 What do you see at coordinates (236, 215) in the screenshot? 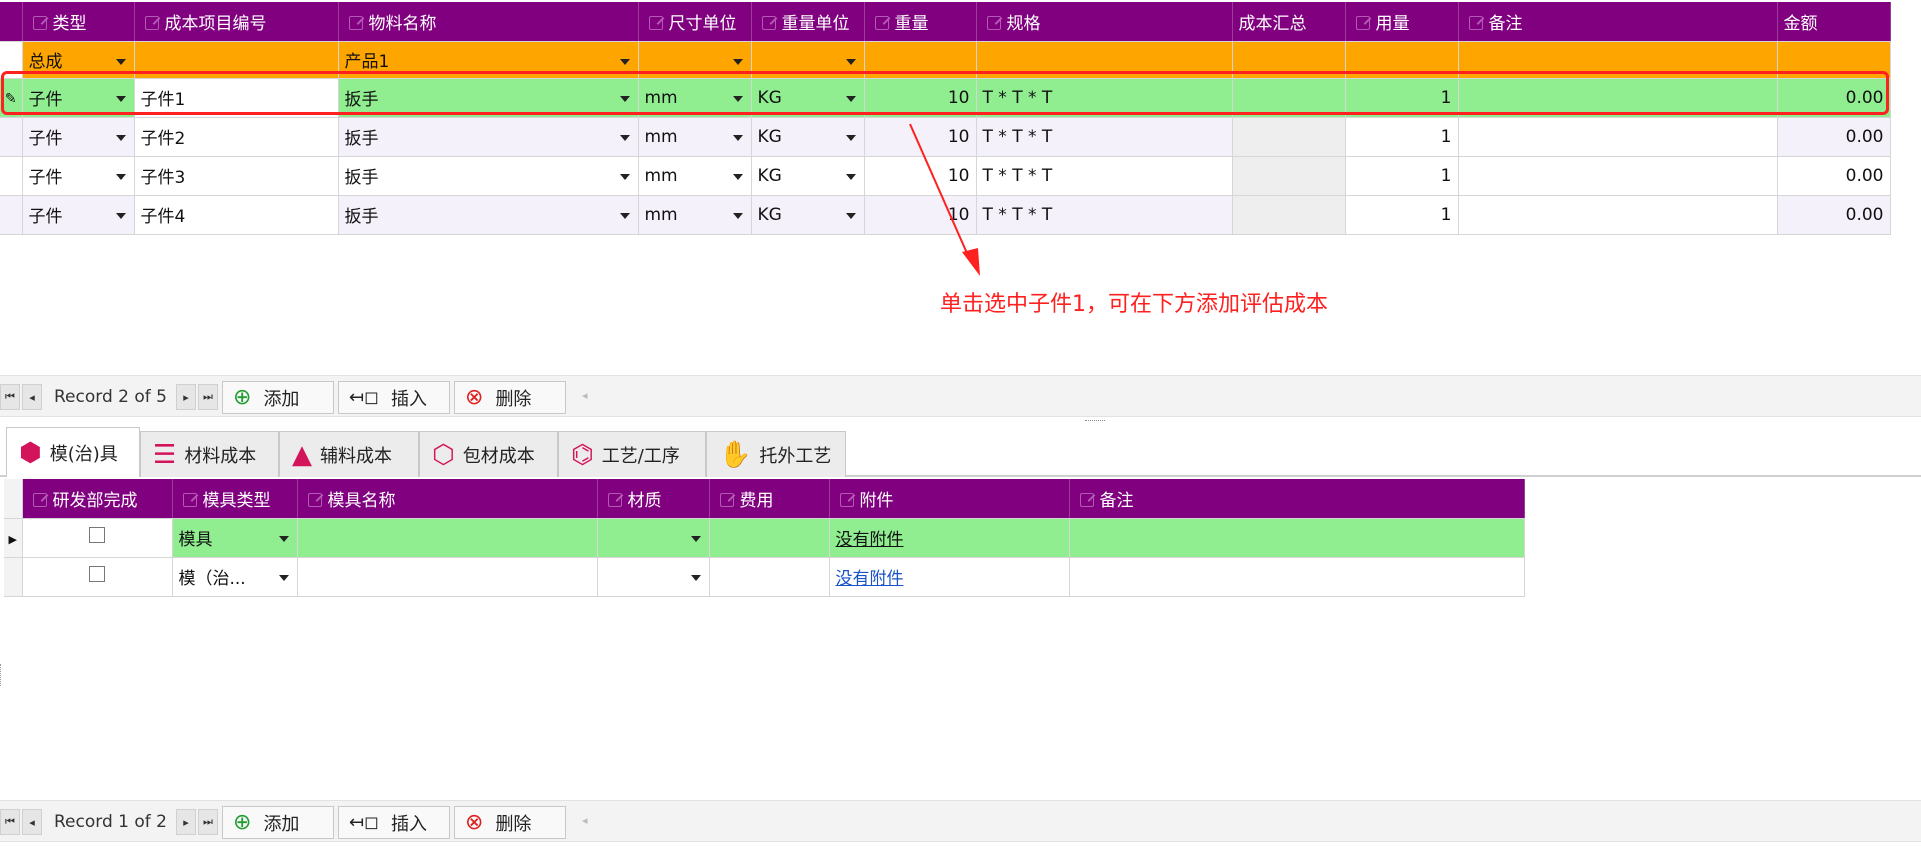
I see `code-cell: 子件4` at bounding box center [236, 215].